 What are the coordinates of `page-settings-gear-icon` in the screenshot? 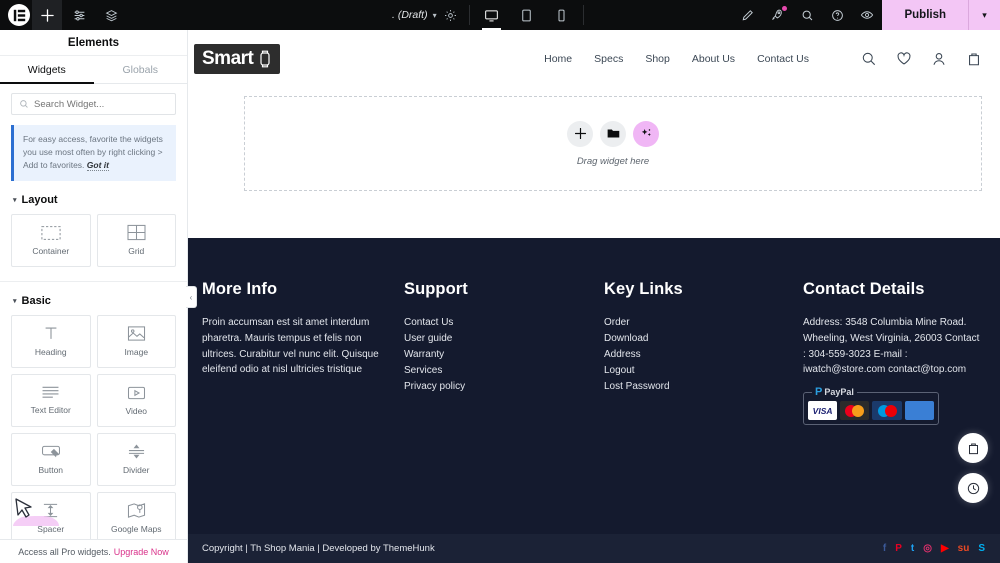 It's located at (451, 15).